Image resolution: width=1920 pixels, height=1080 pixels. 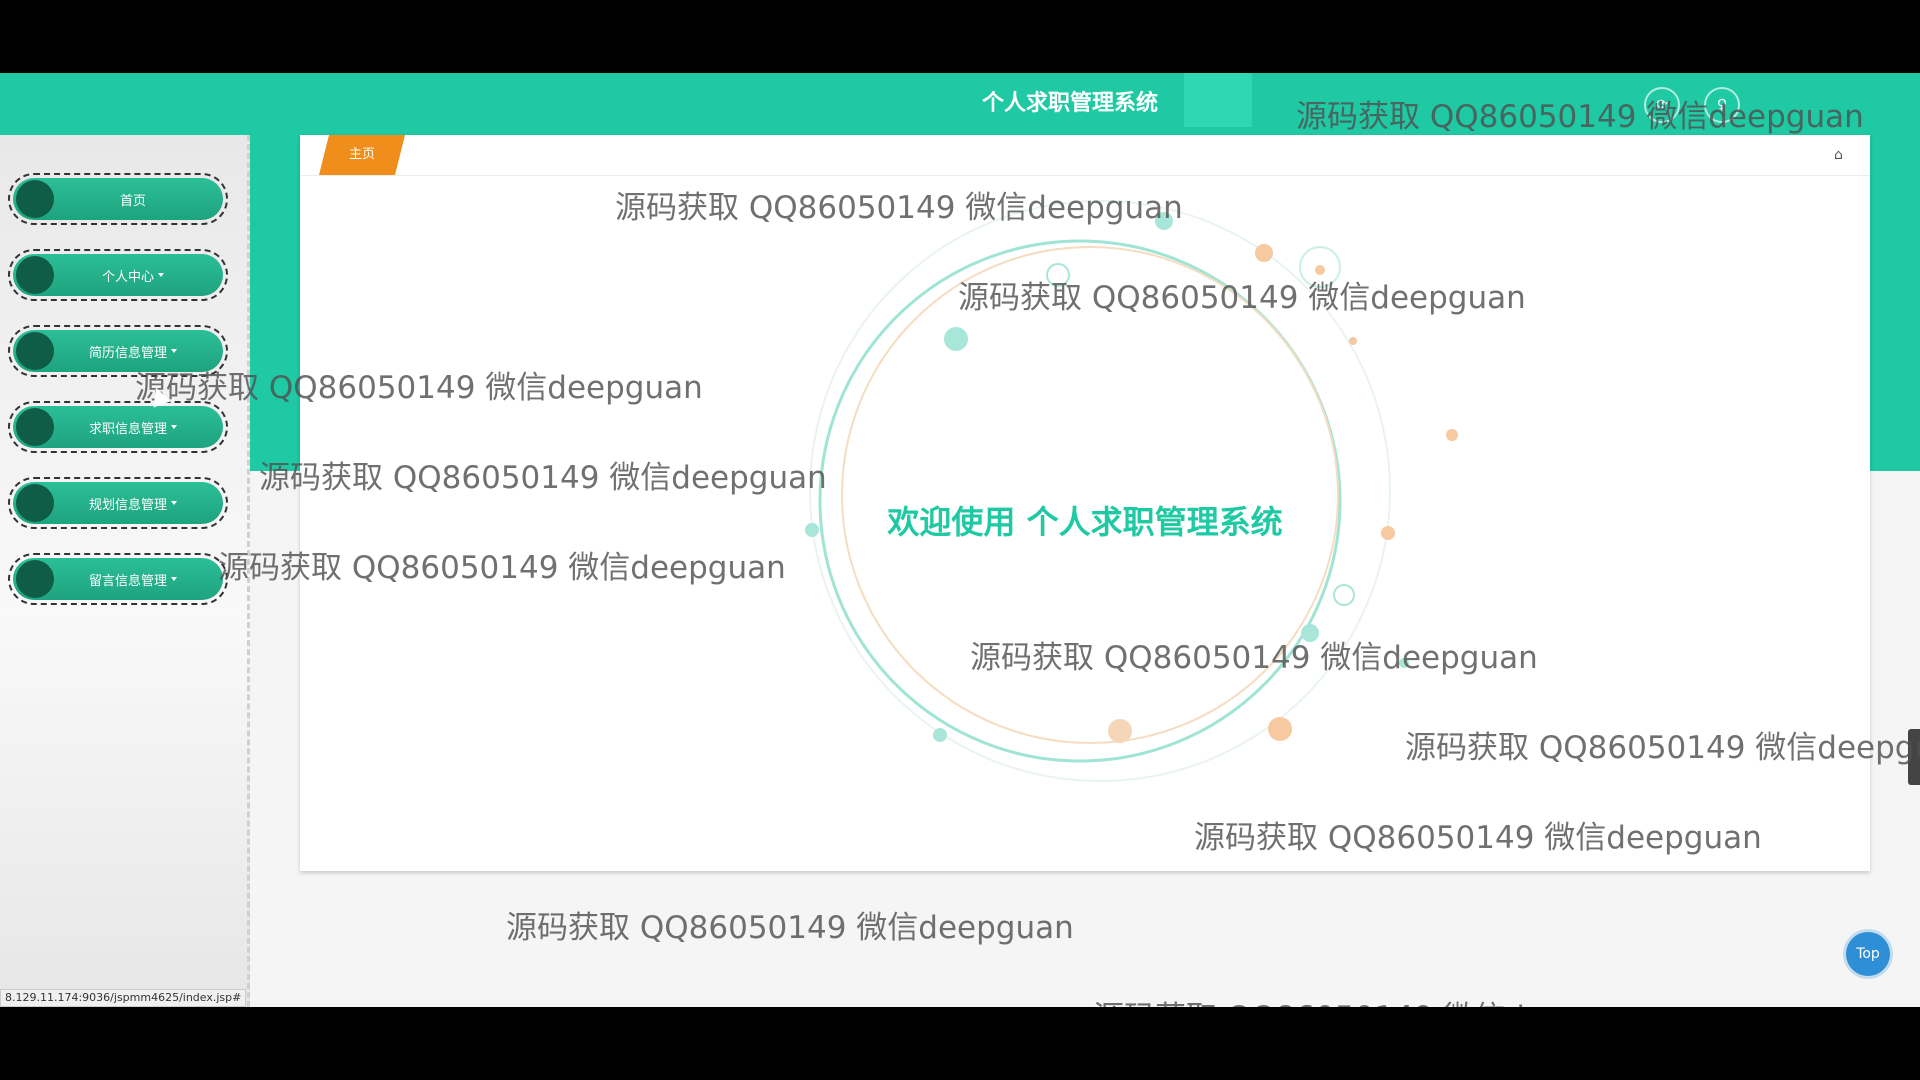 What do you see at coordinates (1868, 954) in the screenshot?
I see `back-to-top-button: Top` at bounding box center [1868, 954].